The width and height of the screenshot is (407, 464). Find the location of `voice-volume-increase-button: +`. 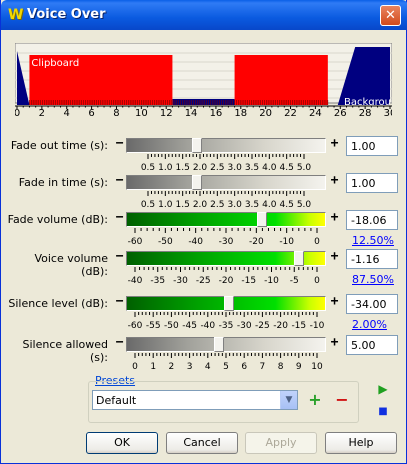

voice-volume-increase-button: + is located at coordinates (334, 257).